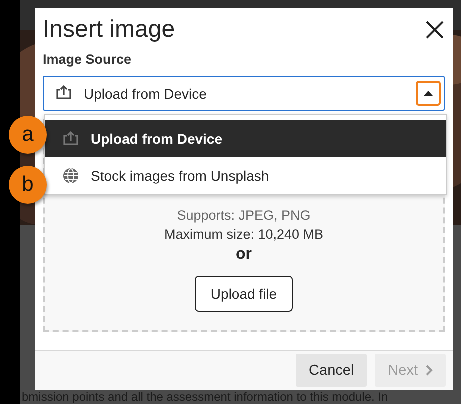 This screenshot has width=461, height=404. Describe the element at coordinates (429, 370) in the screenshot. I see `chevron-icon` at that location.